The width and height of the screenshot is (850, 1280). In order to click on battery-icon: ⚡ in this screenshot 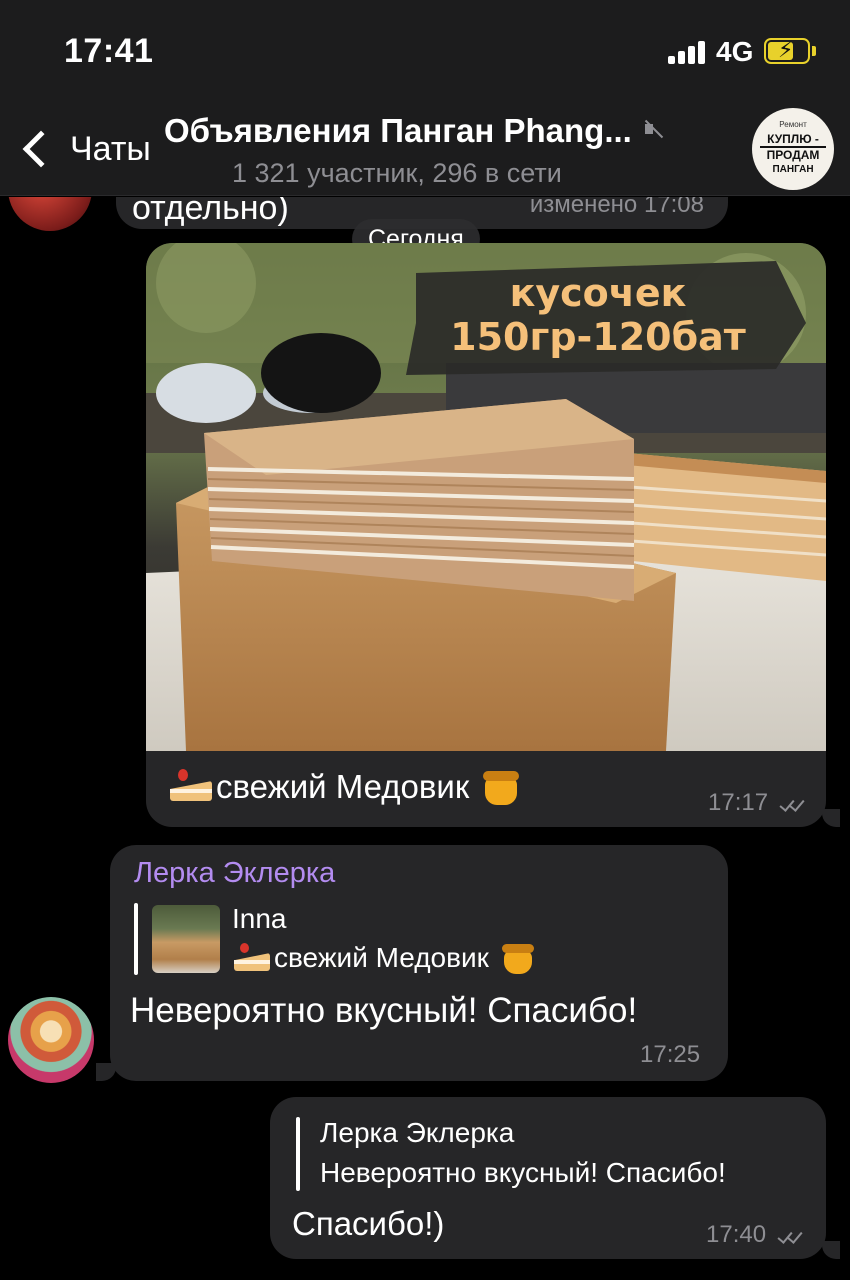, I will do `click(787, 50)`.